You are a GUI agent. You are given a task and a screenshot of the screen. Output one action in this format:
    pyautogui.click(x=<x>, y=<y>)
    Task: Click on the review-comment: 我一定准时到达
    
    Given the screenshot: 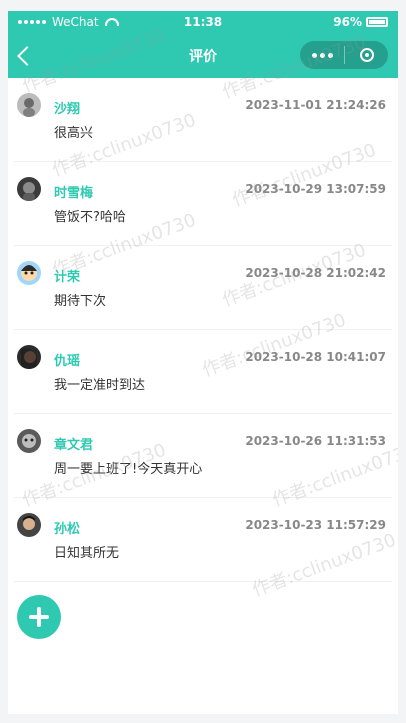 What is the action you would take?
    pyautogui.click(x=100, y=385)
    